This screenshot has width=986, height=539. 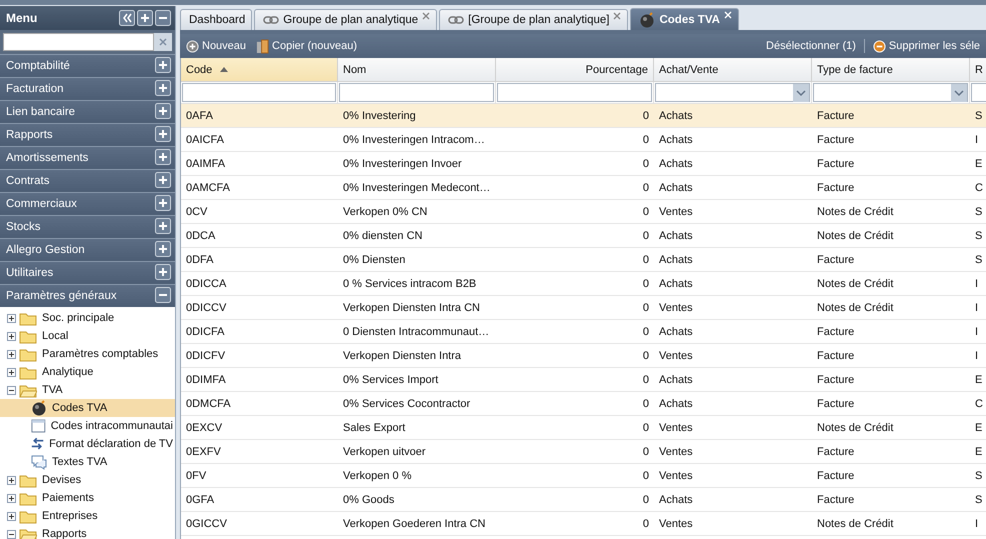 What do you see at coordinates (62, 480) in the screenshot?
I see `tree-item: Devises` at bounding box center [62, 480].